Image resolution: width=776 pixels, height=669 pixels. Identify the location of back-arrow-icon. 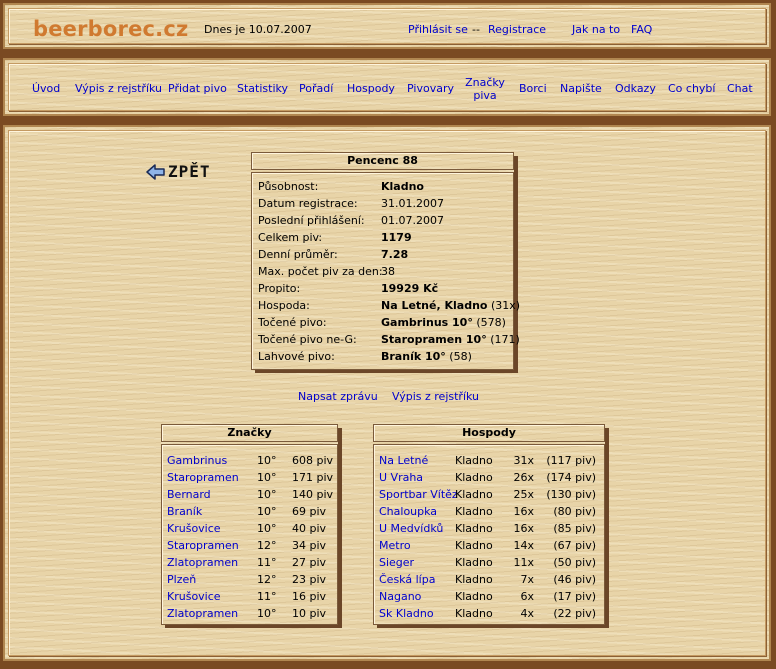
(155, 172).